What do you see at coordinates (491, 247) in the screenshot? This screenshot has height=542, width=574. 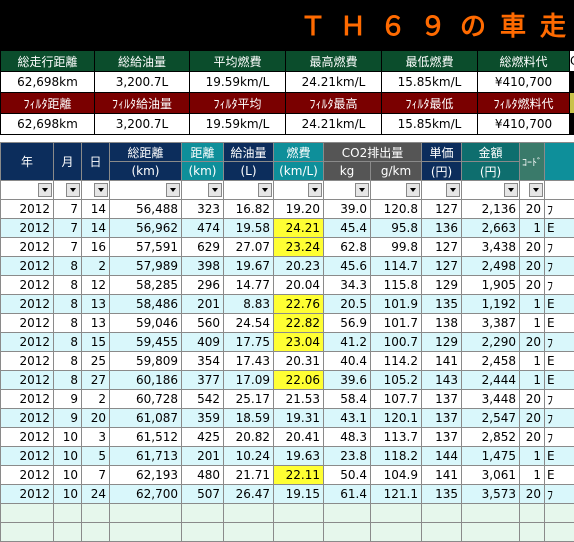 I see `cell-amount: 3,438` at bounding box center [491, 247].